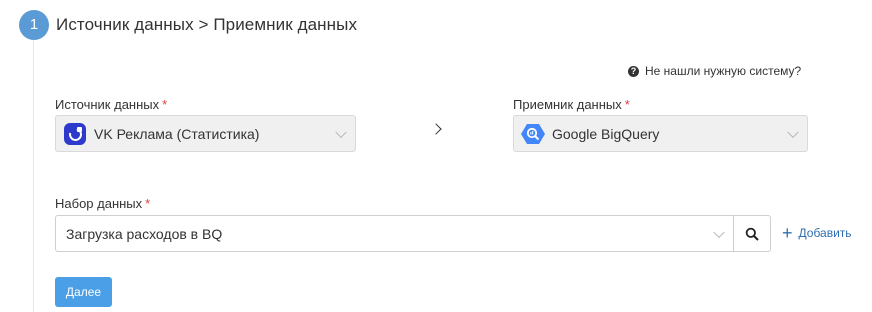  Describe the element at coordinates (107, 104) in the screenshot. I see `source-label-text: Источник данных` at that location.